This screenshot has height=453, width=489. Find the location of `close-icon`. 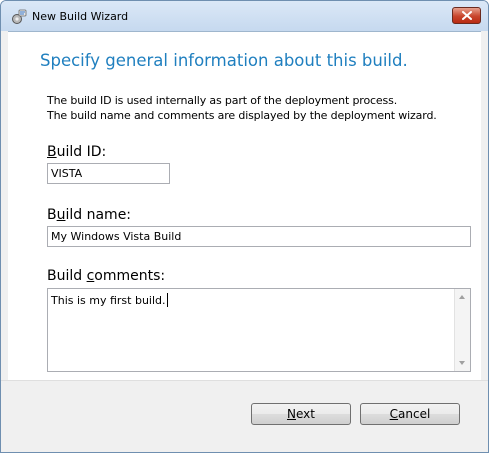

close-icon is located at coordinates (466, 15).